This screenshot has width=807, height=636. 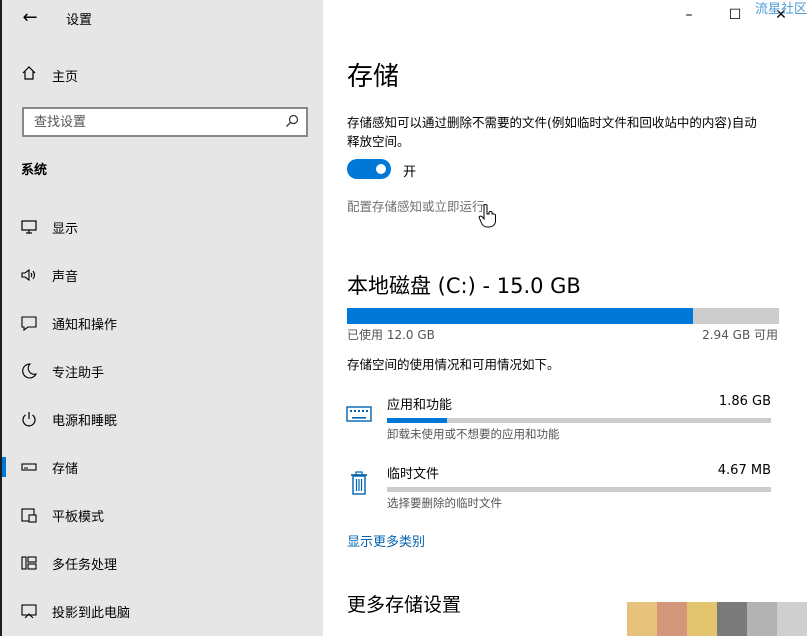 I want to click on storage-sense-description: 存储感知可以通过删除不需要的文件(例如临时文件和回收站中的内容)自动释放空间。, so click(x=552, y=132).